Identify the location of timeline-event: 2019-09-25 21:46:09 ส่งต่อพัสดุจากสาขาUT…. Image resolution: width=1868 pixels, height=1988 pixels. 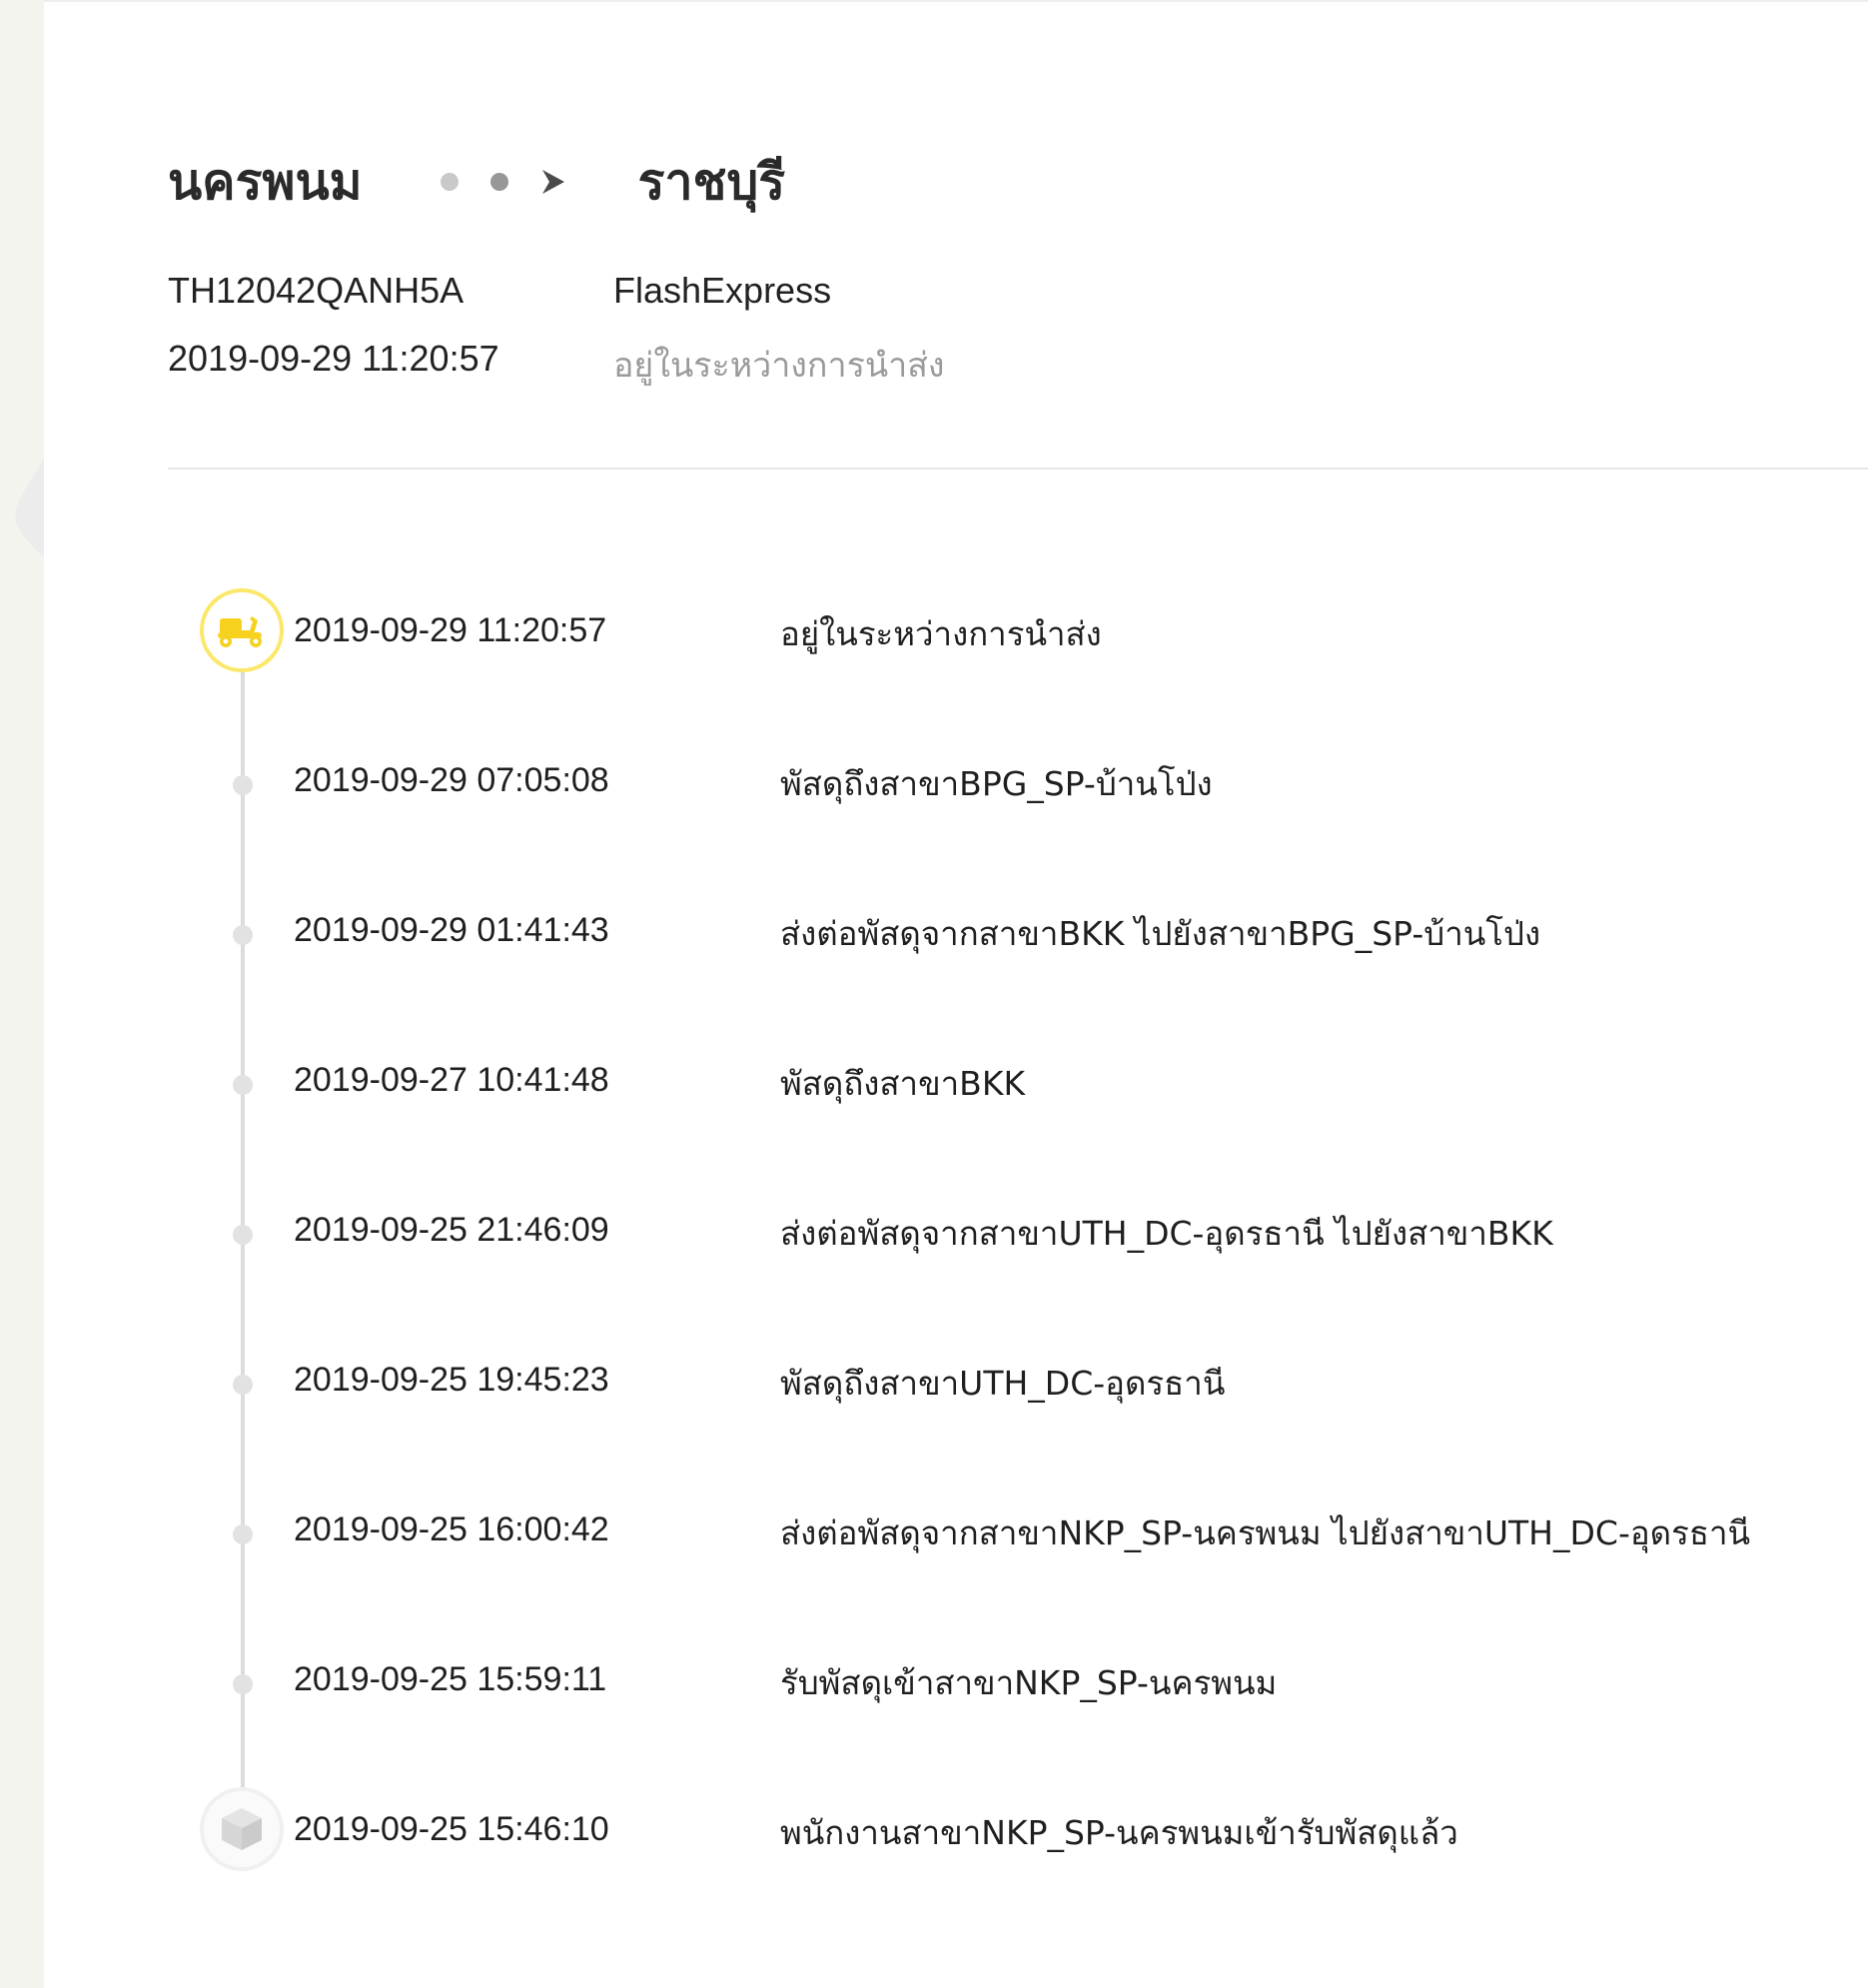
(956, 1233).